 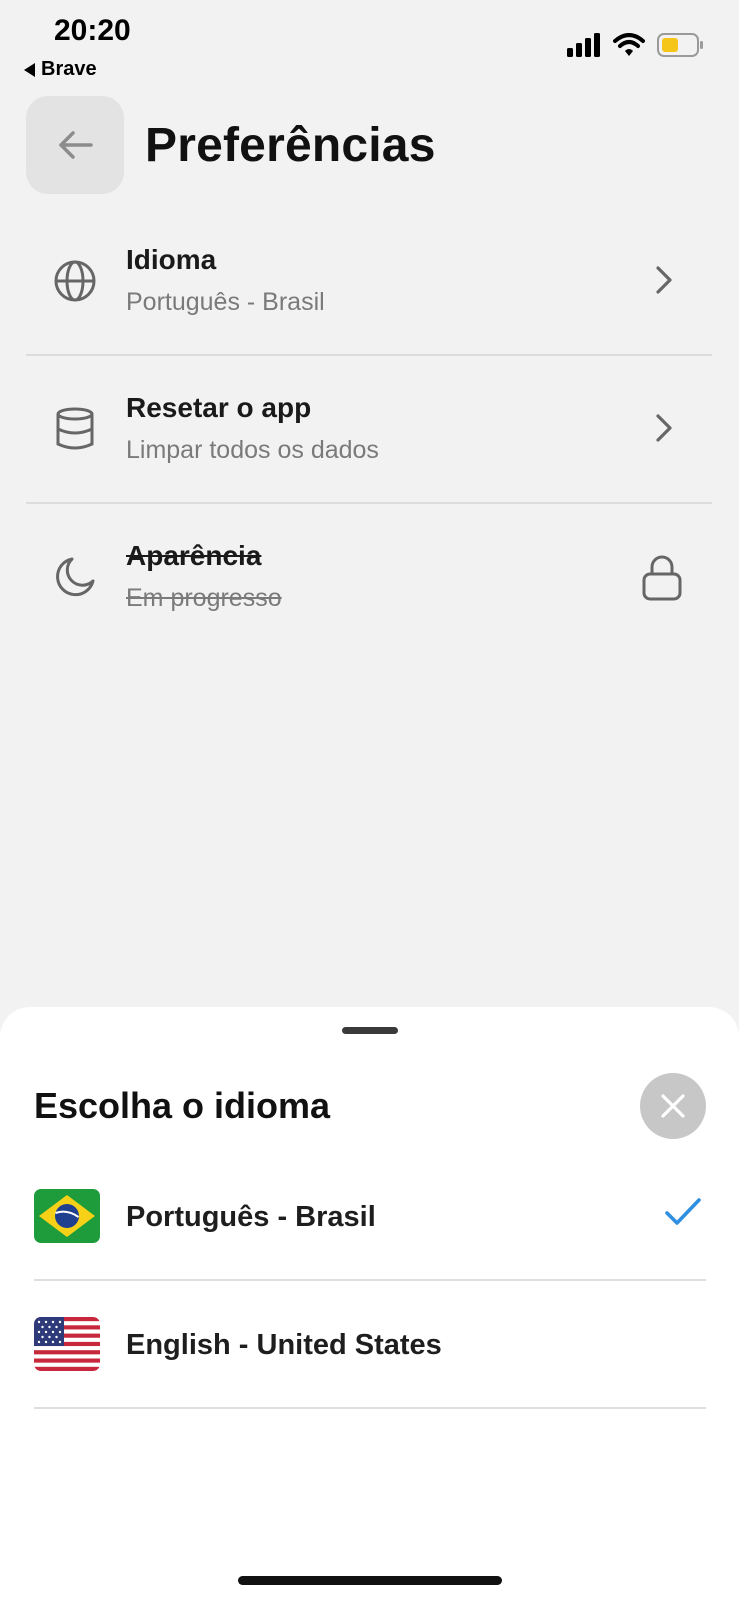 What do you see at coordinates (67, 1216) in the screenshot?
I see `brazil-flag-icon` at bounding box center [67, 1216].